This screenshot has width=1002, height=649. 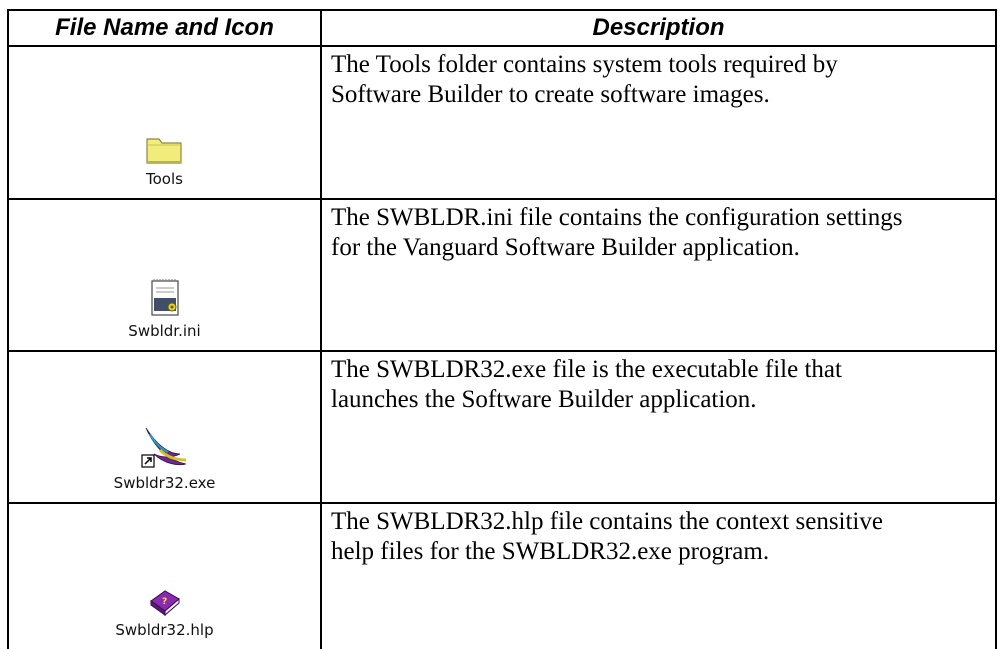 I want to click on header-file-name-and-icon: File Name and Icon, so click(x=165, y=28).